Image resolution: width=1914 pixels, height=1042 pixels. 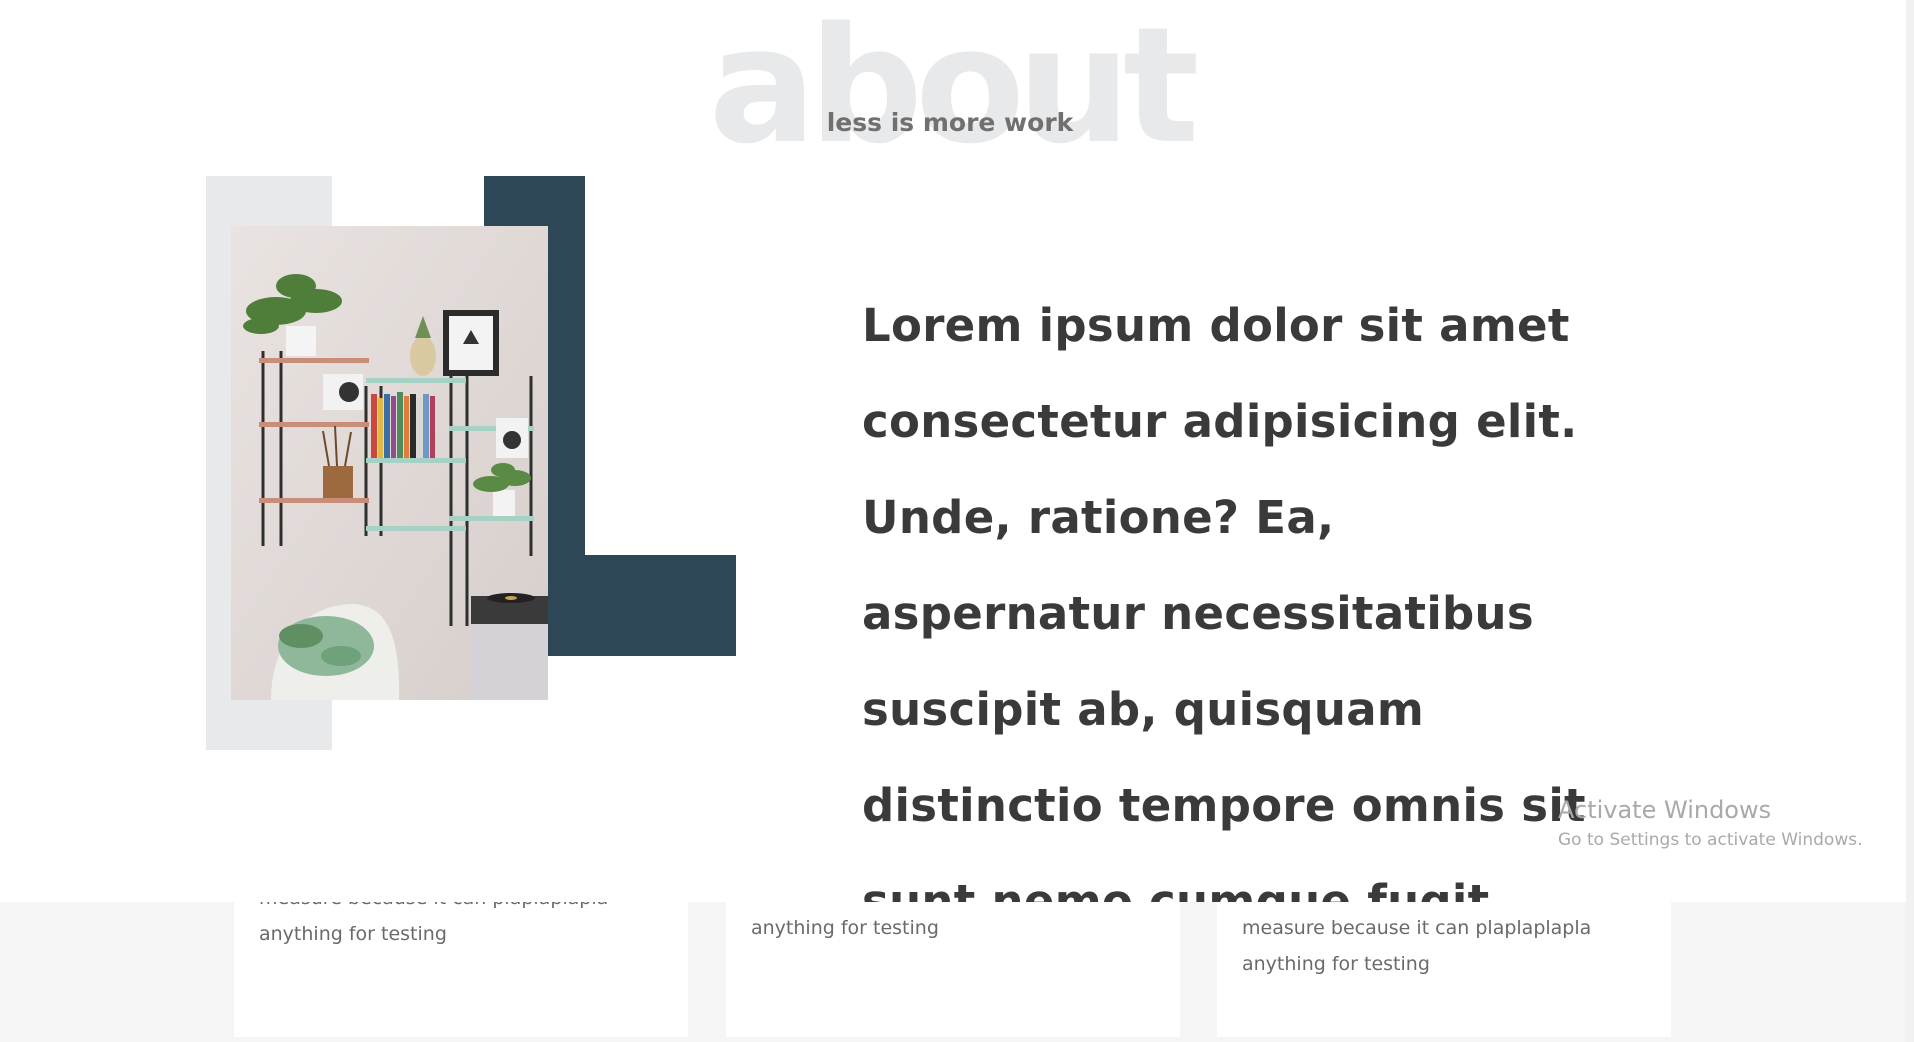 What do you see at coordinates (1910, 521) in the screenshot?
I see `vertical-scrollbar` at bounding box center [1910, 521].